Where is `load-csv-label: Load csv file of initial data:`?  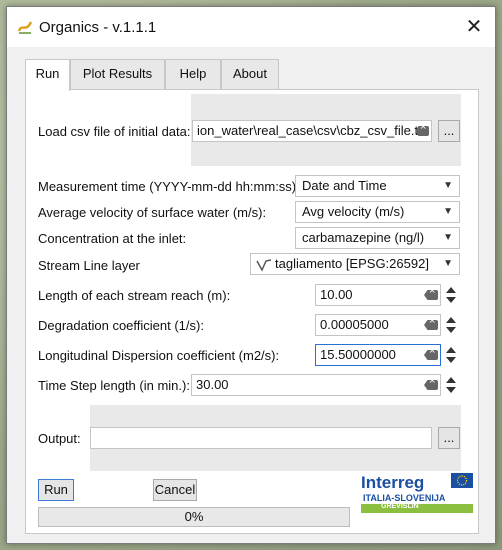
load-csv-label: Load csv file of initial data: is located at coordinates (114, 131).